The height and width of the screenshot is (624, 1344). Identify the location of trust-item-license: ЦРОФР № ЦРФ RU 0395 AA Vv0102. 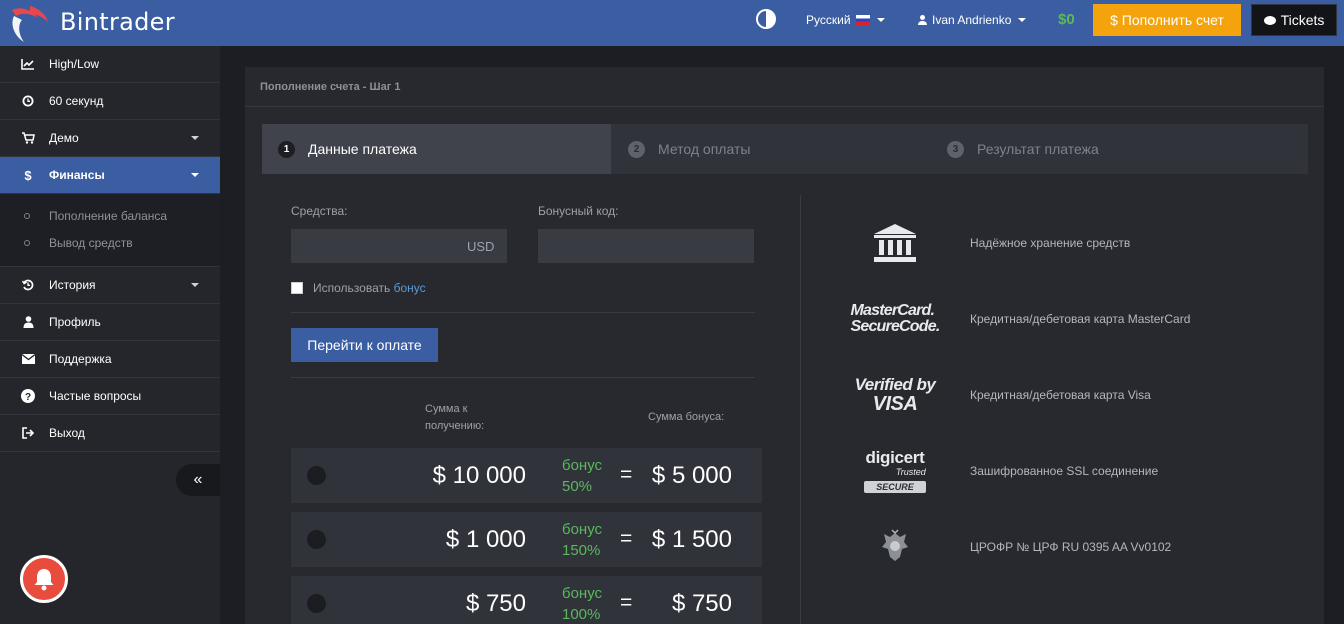
(1075, 547).